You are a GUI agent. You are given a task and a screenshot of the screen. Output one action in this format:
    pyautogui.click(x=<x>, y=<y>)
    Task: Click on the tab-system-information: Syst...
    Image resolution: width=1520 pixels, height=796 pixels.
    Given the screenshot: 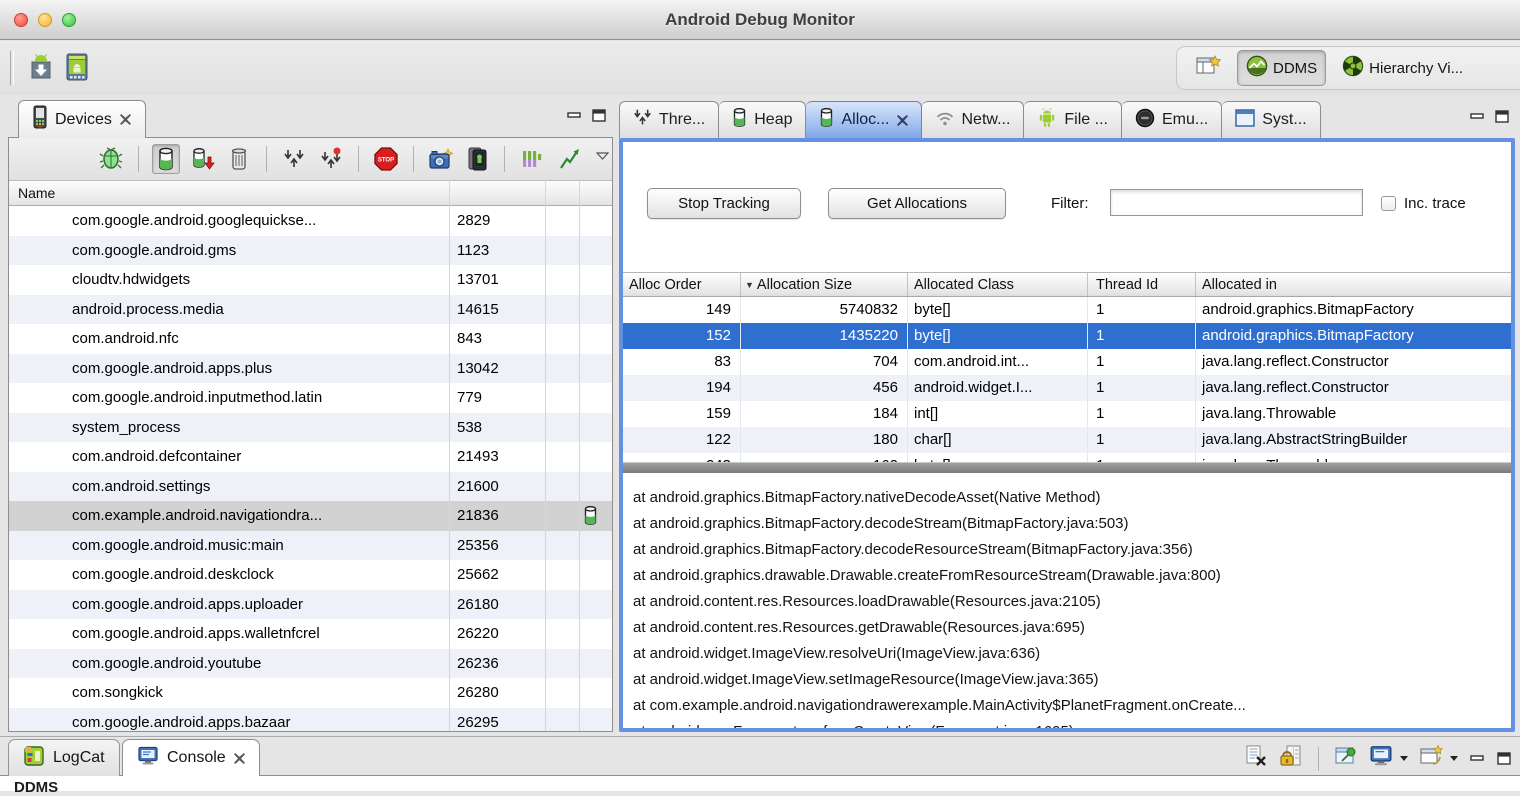 What is the action you would take?
    pyautogui.click(x=1271, y=119)
    